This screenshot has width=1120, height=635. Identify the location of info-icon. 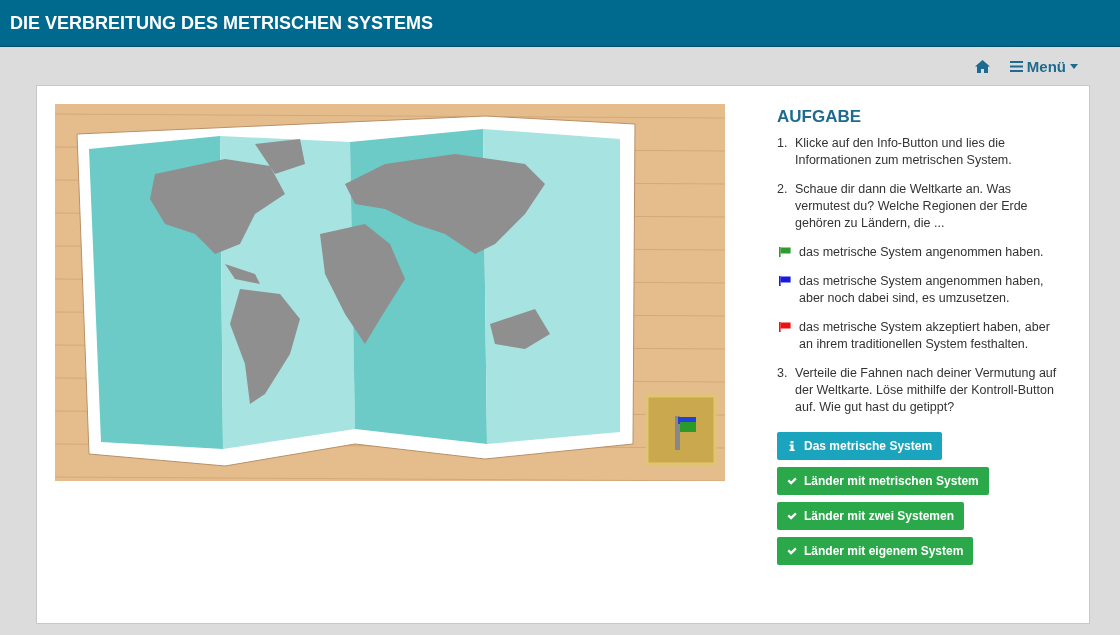
(792, 446).